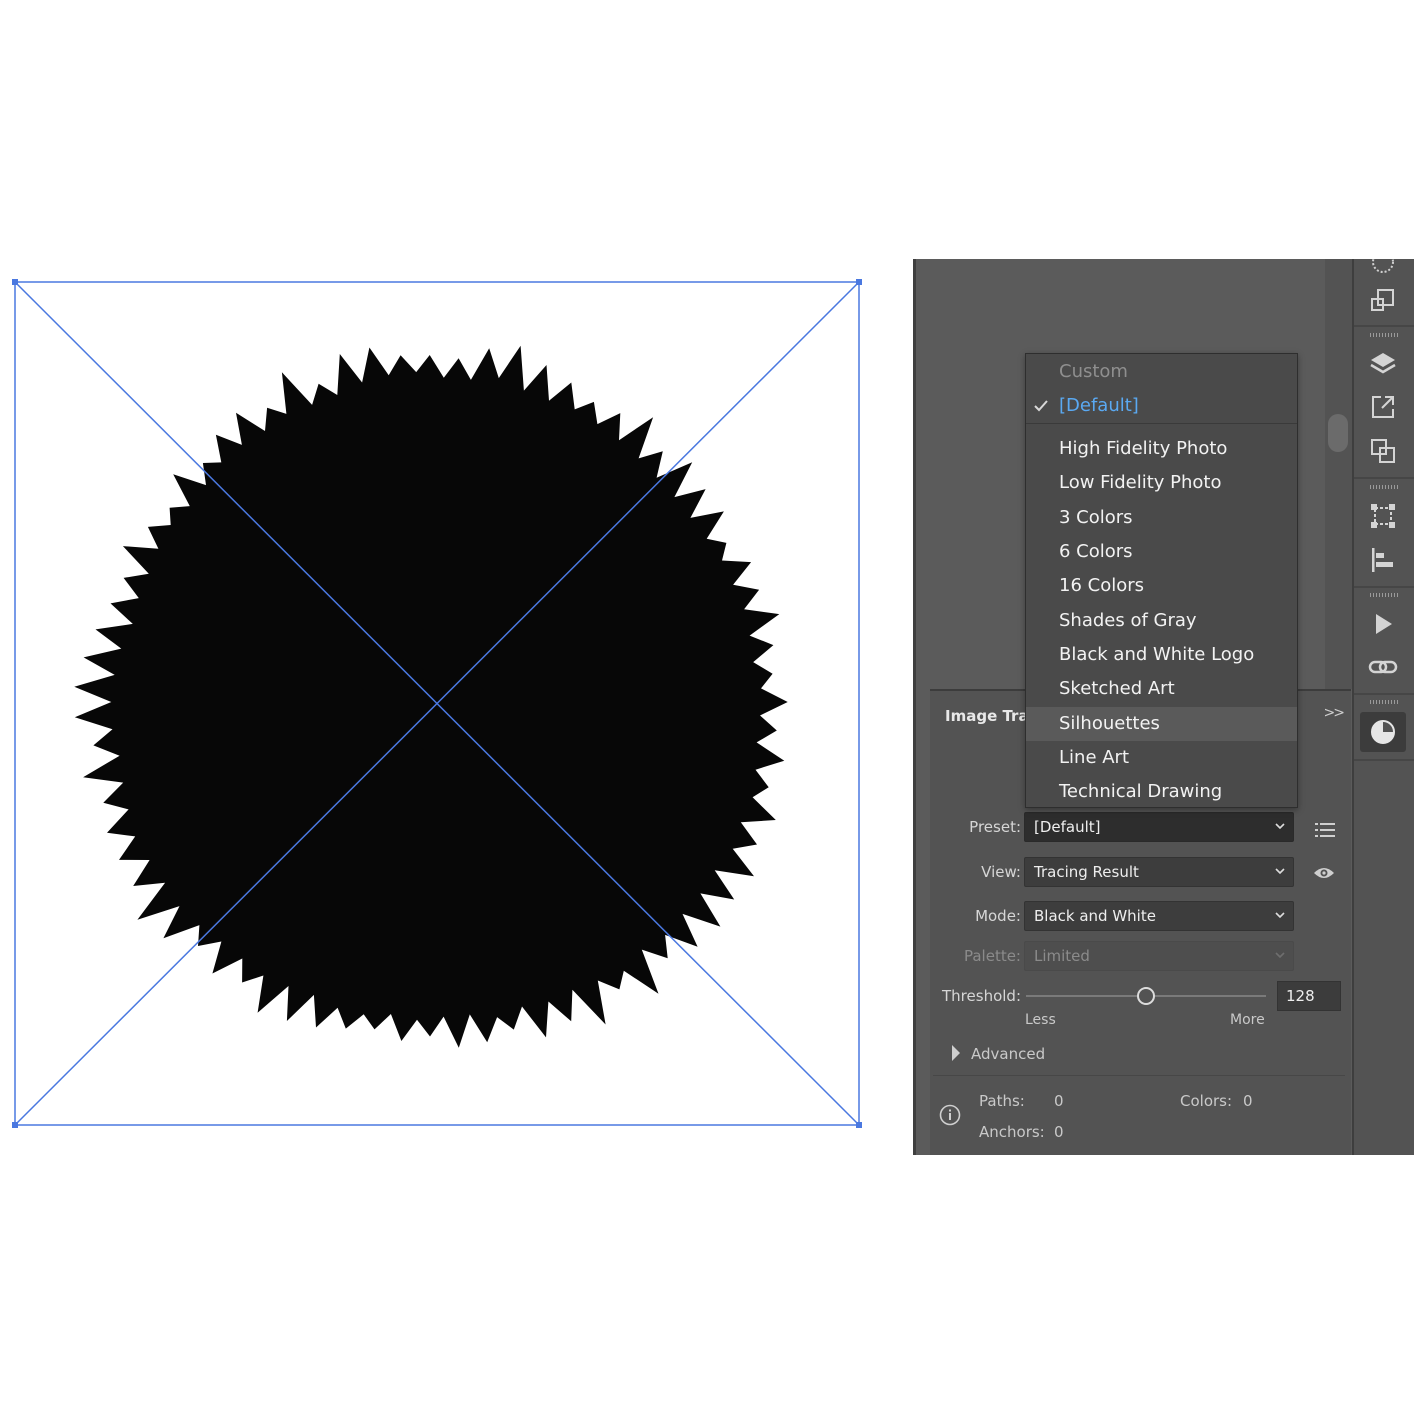 Image resolution: width=1414 pixels, height=1414 pixels. Describe the element at coordinates (1012, 1132) in the screenshot. I see `anchors-label: Anchors:` at that location.